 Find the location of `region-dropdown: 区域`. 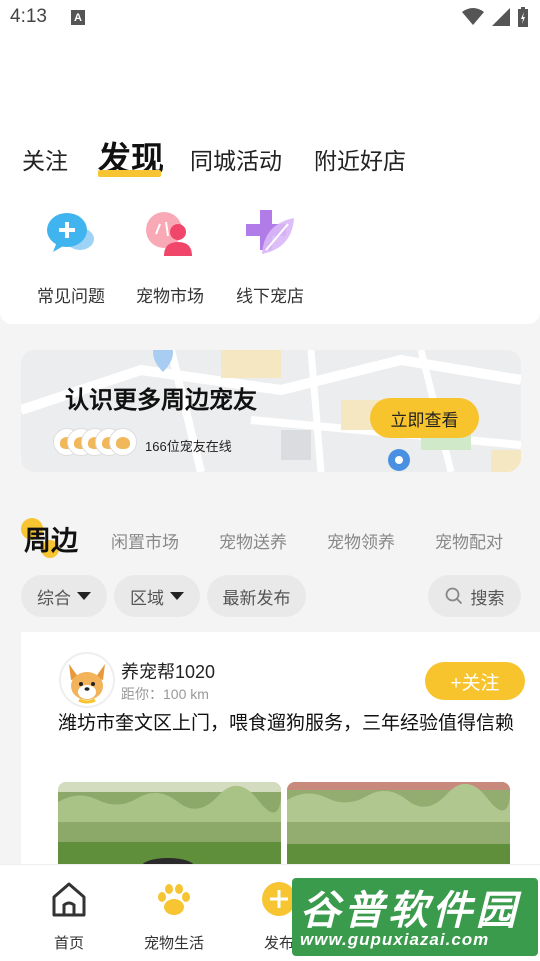

region-dropdown: 区域 is located at coordinates (157, 596).